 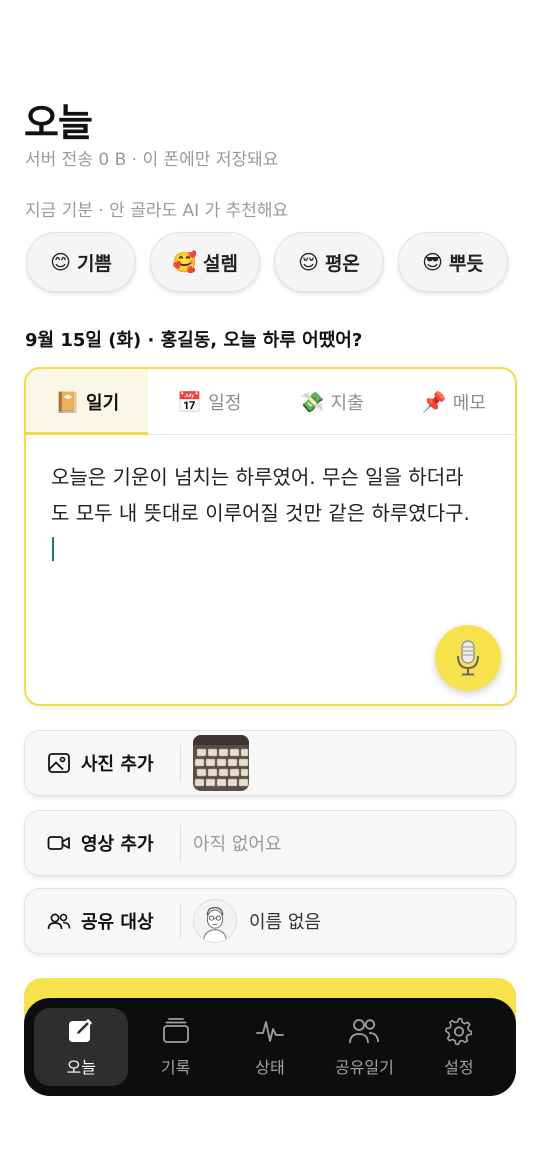 What do you see at coordinates (68, 401) in the screenshot?
I see `notebook-icon: 📔` at bounding box center [68, 401].